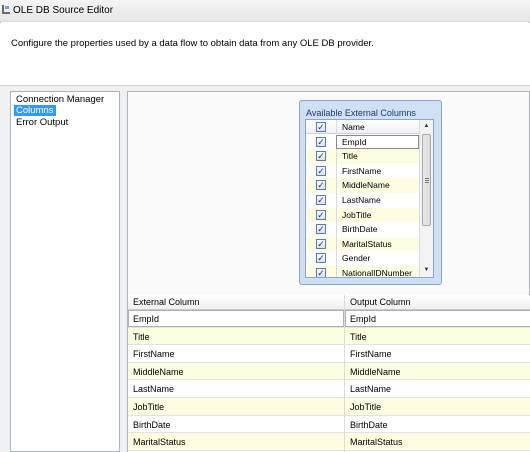 The image size is (530, 452). I want to click on table-row: FirstName FirstName, so click(329, 354).